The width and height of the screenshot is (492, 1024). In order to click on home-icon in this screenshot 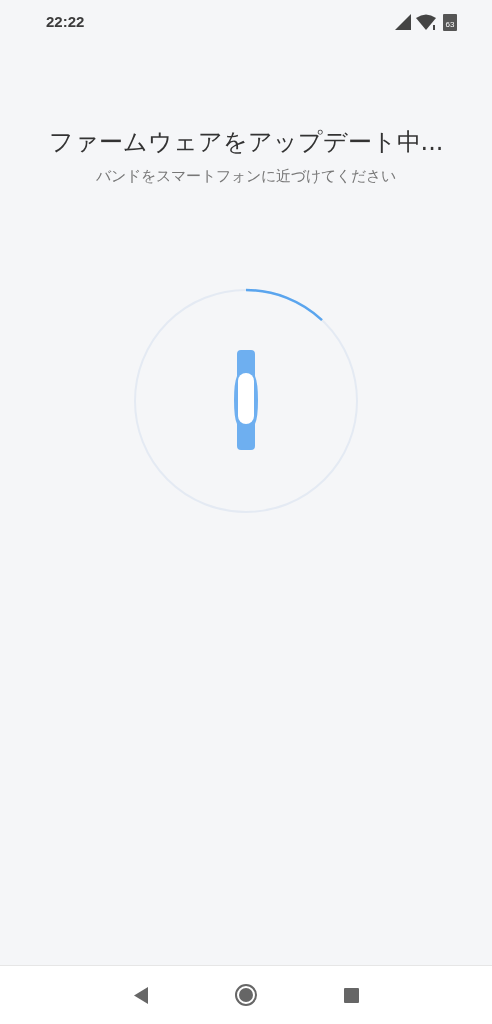, I will do `click(245, 995)`.